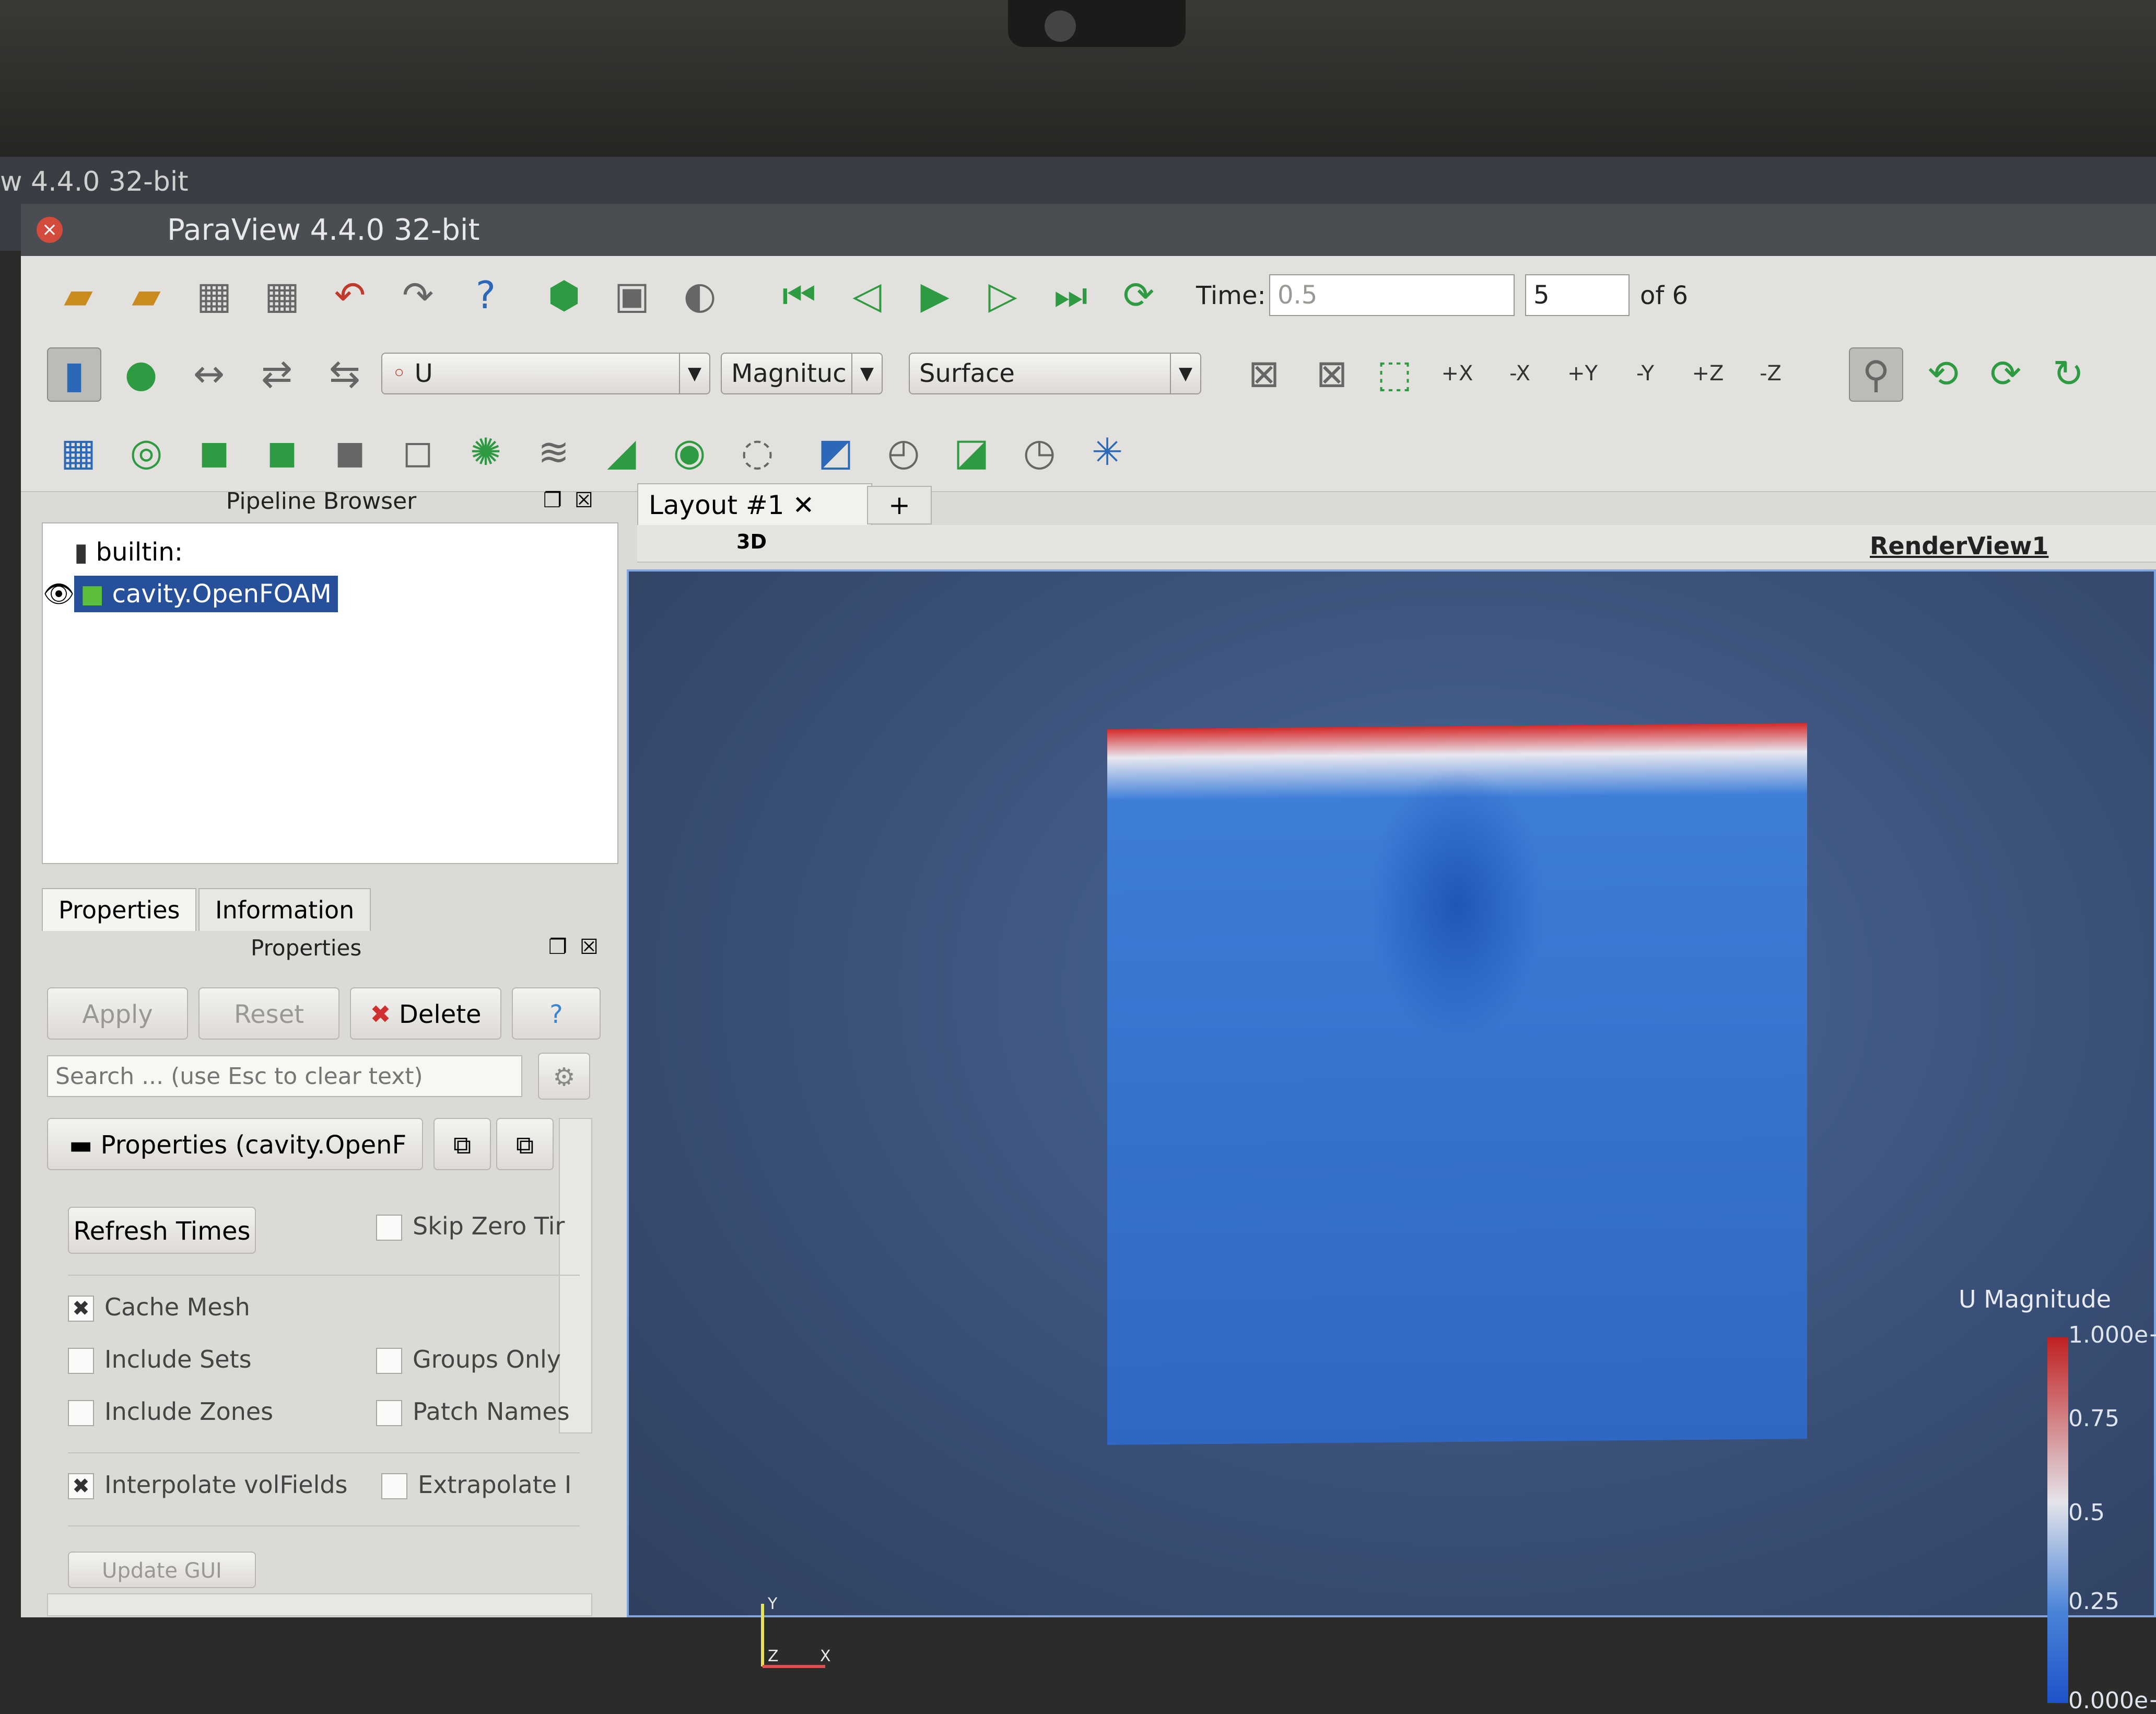 The height and width of the screenshot is (1714, 2156). What do you see at coordinates (2006, 373) in the screenshot?
I see `rotate-90-cw-icon: ⟳` at bounding box center [2006, 373].